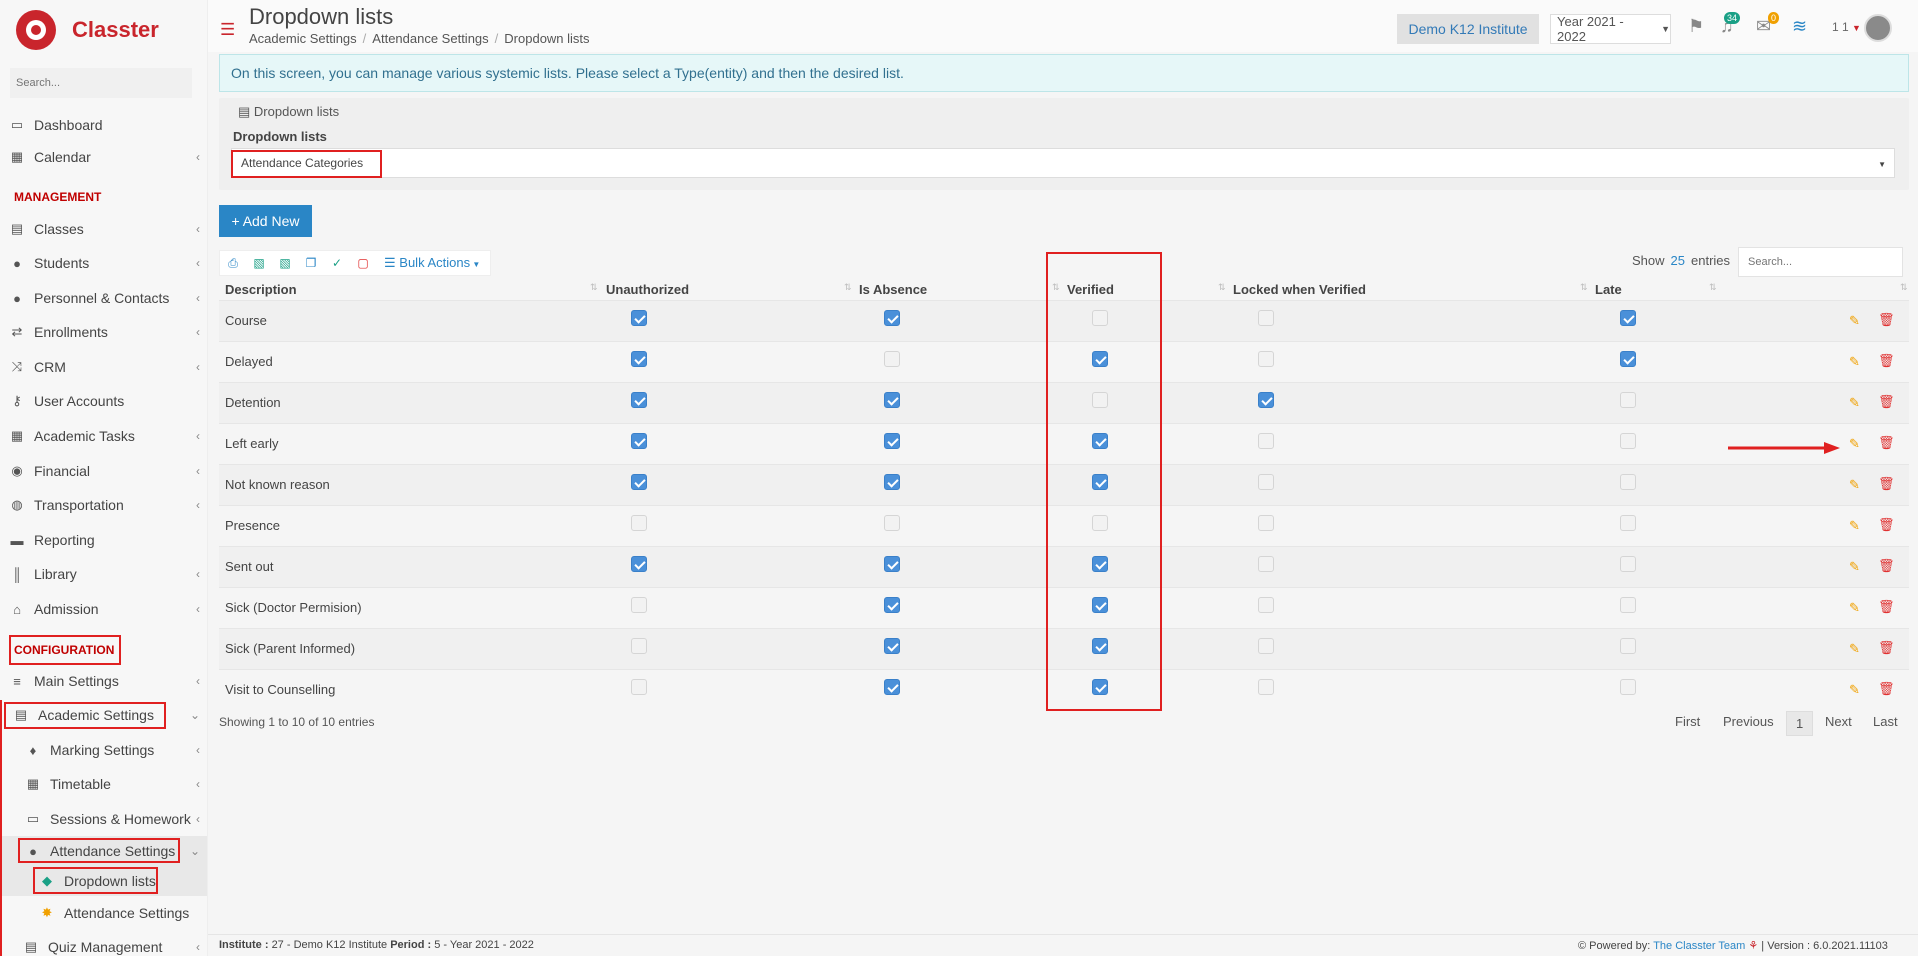  I want to click on flag-icon: ⚑, so click(1696, 26).